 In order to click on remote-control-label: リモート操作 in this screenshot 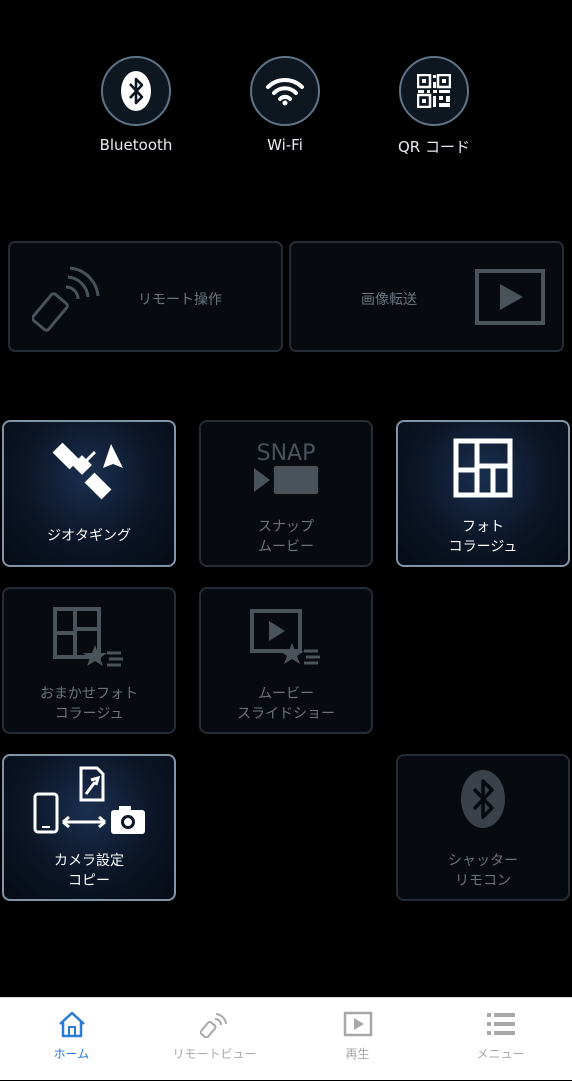, I will do `click(180, 300)`.